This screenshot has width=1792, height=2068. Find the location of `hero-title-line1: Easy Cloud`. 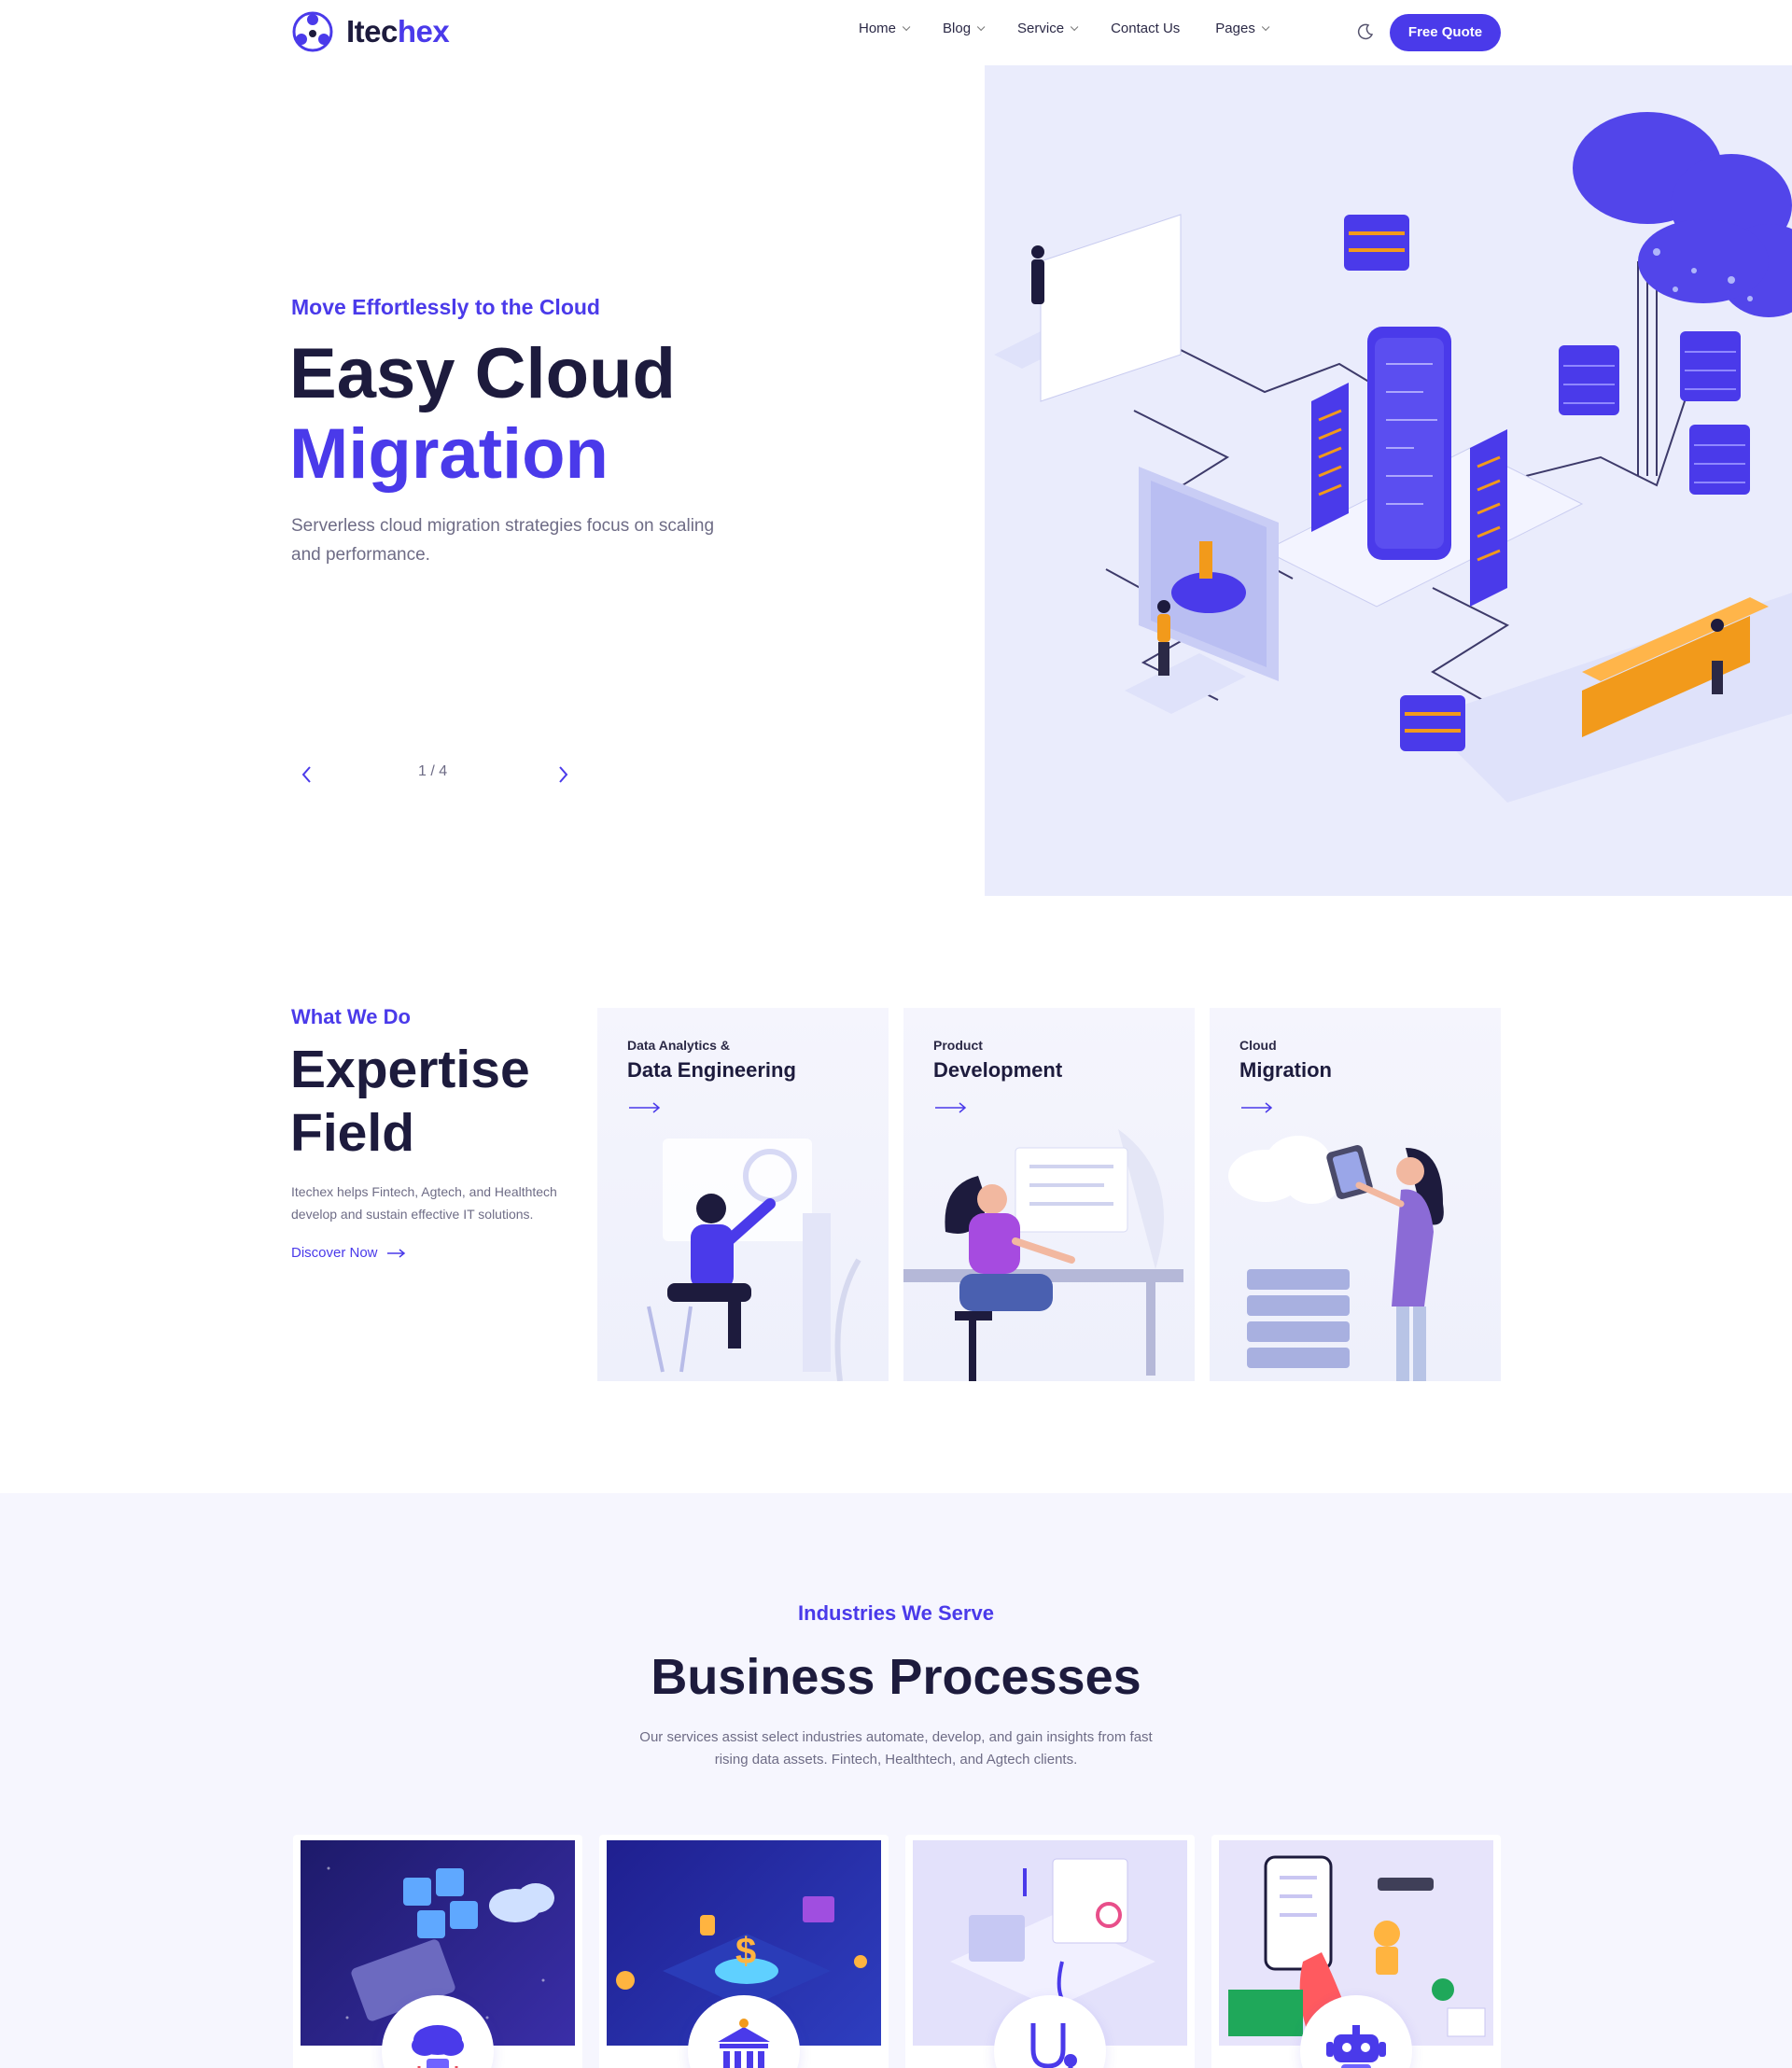

hero-title-line1: Easy Cloud is located at coordinates (482, 373).